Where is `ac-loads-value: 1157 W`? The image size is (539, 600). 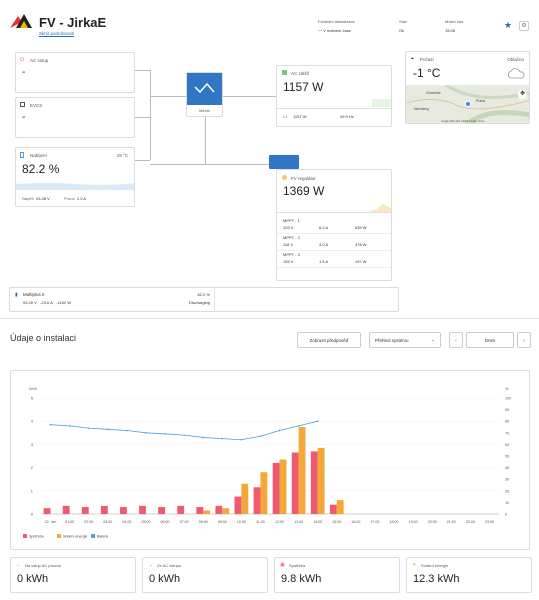 ac-loads-value: 1157 W is located at coordinates (303, 87).